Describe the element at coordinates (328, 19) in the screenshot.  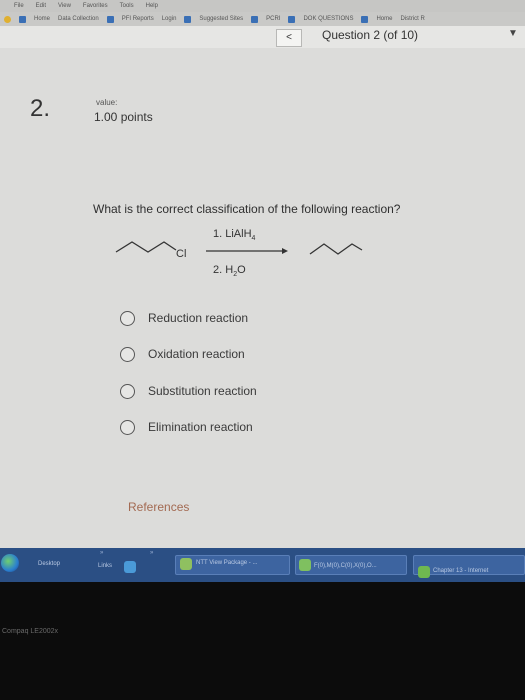
I see `favorite-dok-questions: DOK QUESTIONS` at that location.